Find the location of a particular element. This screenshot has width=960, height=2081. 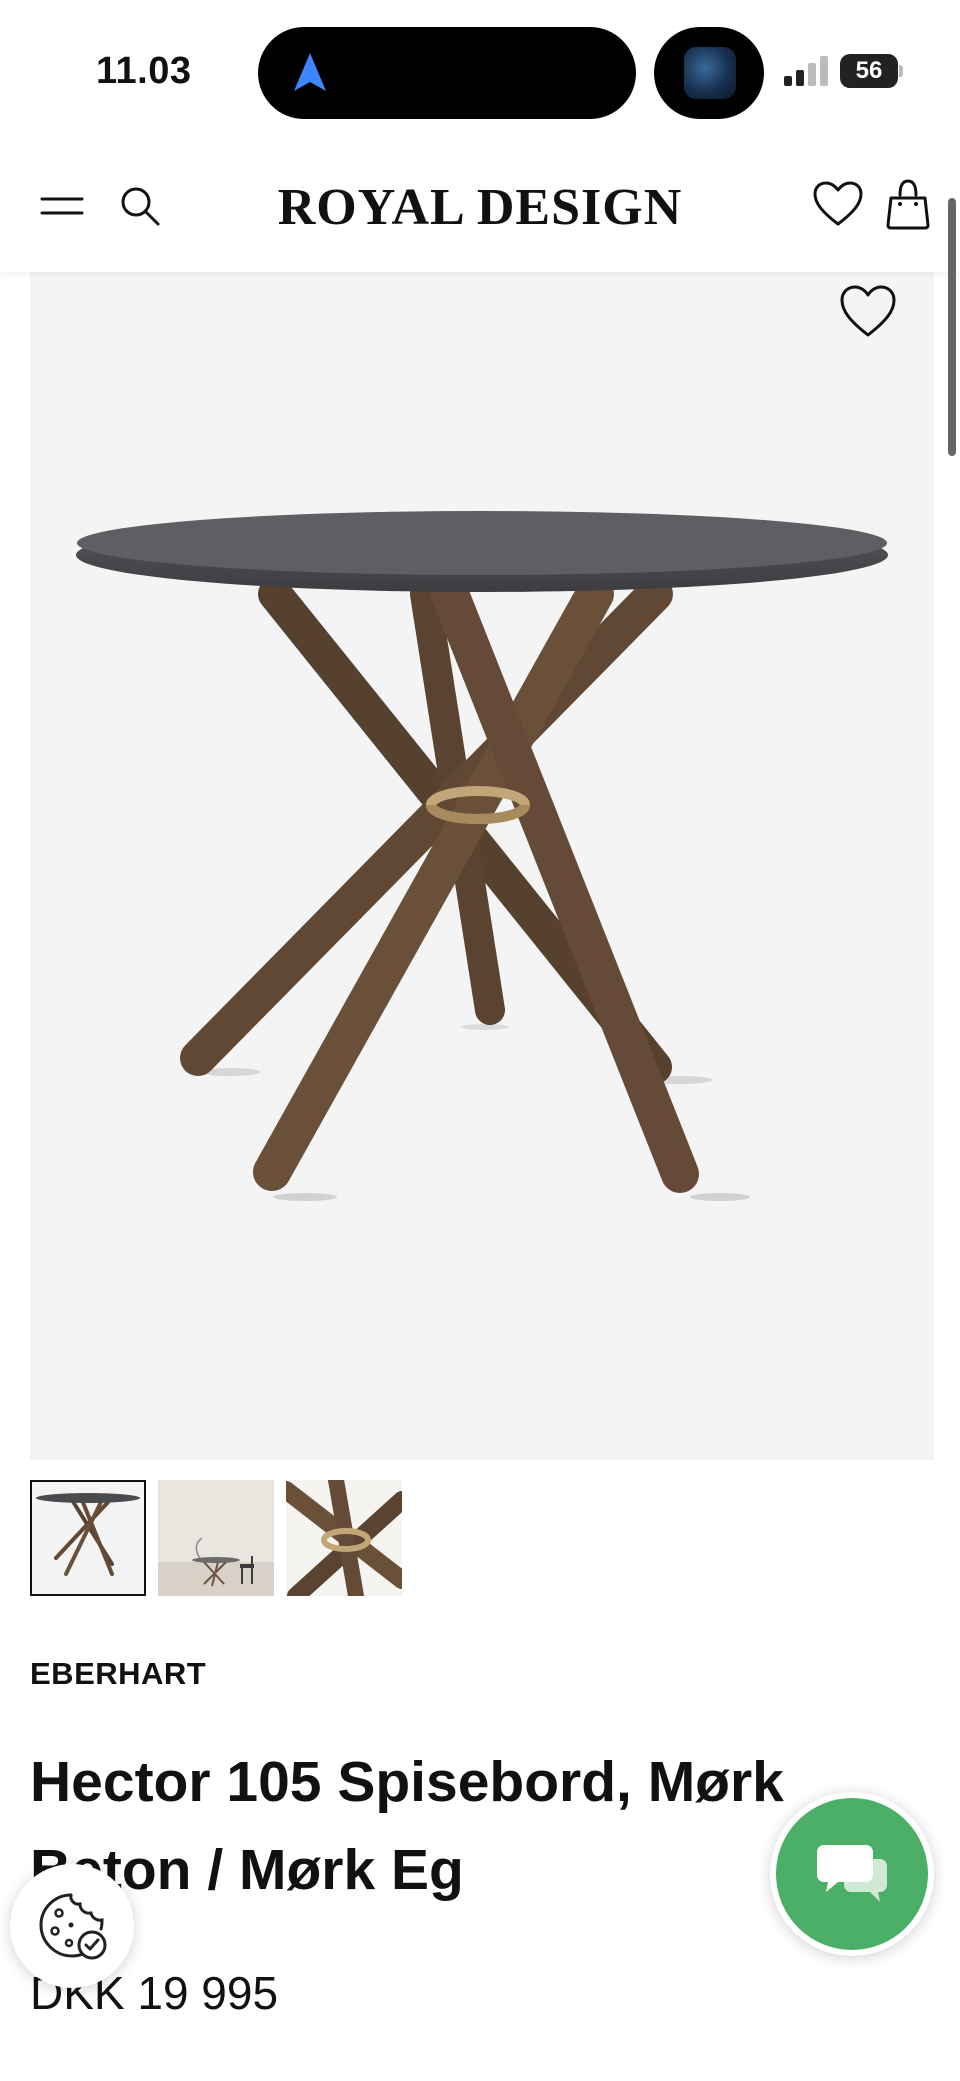

thumbnail-room-scene is located at coordinates (216, 1538).